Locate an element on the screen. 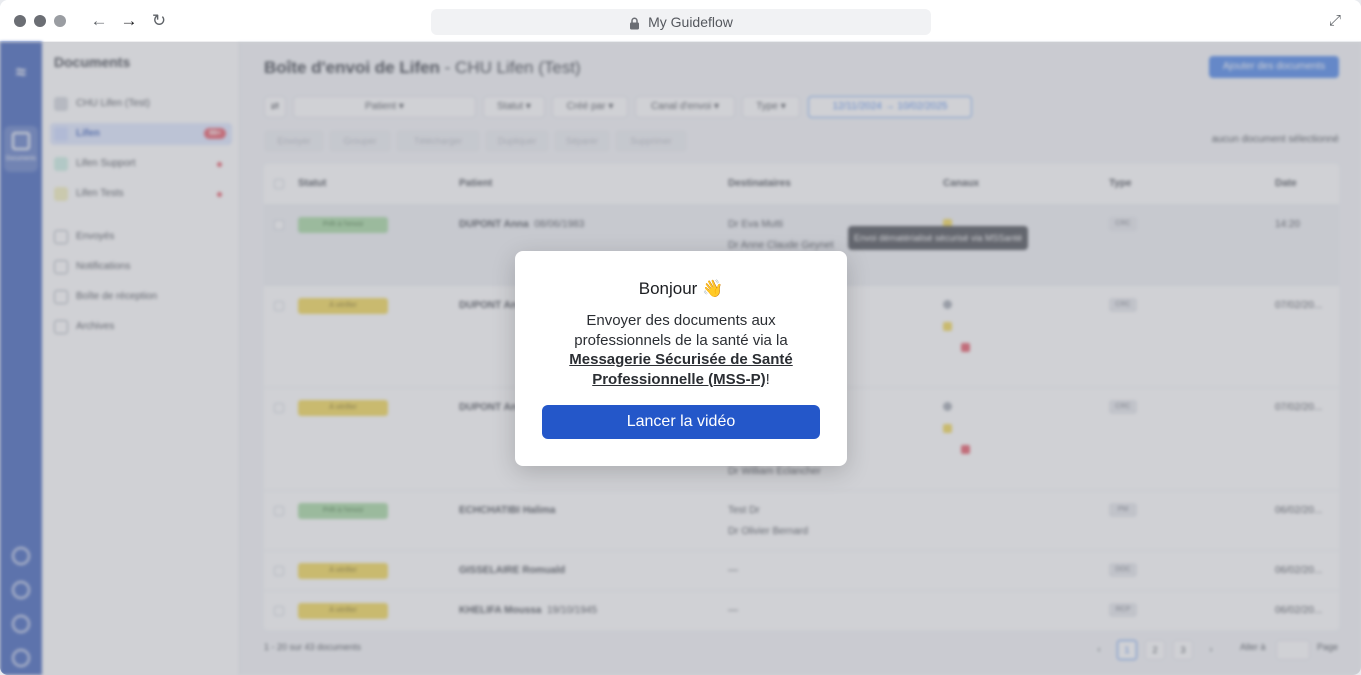  browser-chrome: ← → ↻ My Guideflow ⤢ is located at coordinates (680, 21).